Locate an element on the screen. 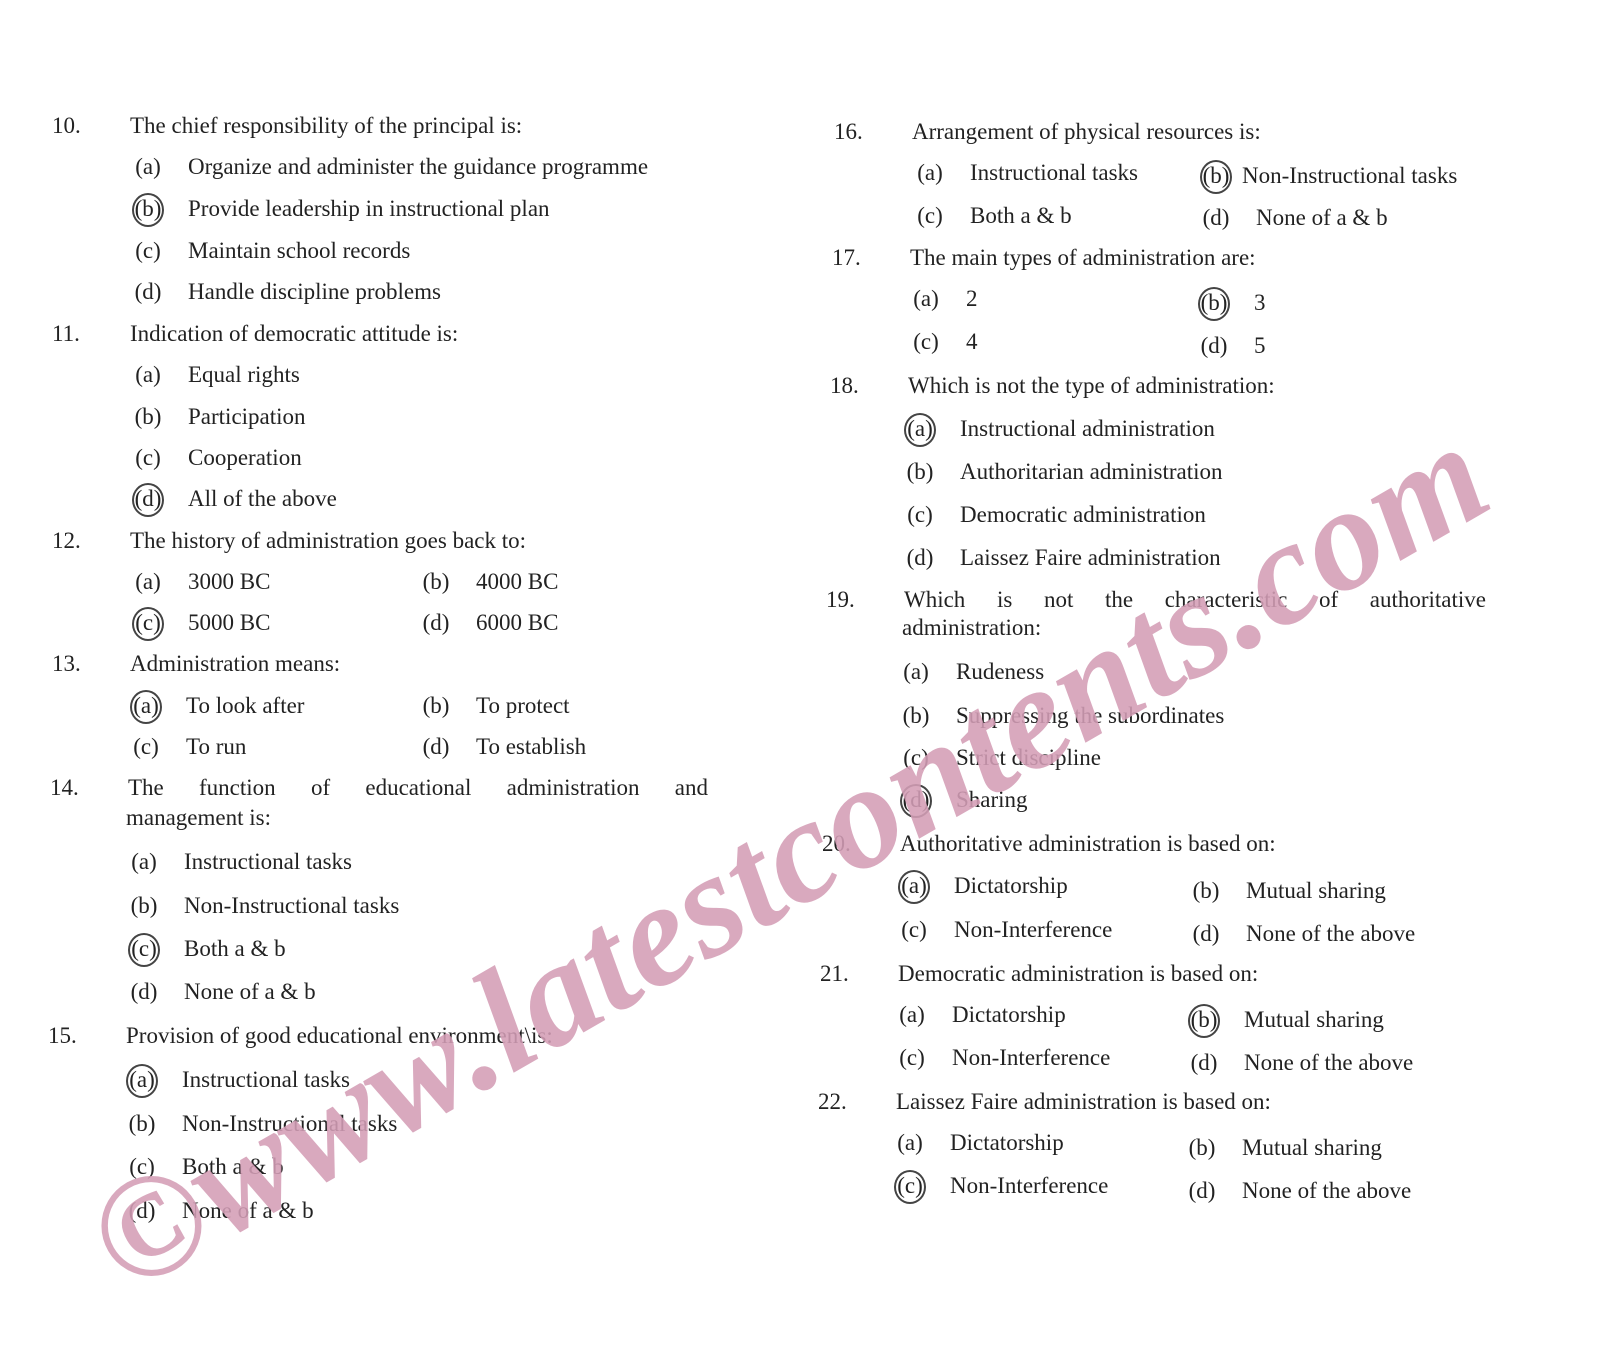 The image size is (1600, 1349). question-number: 16. is located at coordinates (848, 131).